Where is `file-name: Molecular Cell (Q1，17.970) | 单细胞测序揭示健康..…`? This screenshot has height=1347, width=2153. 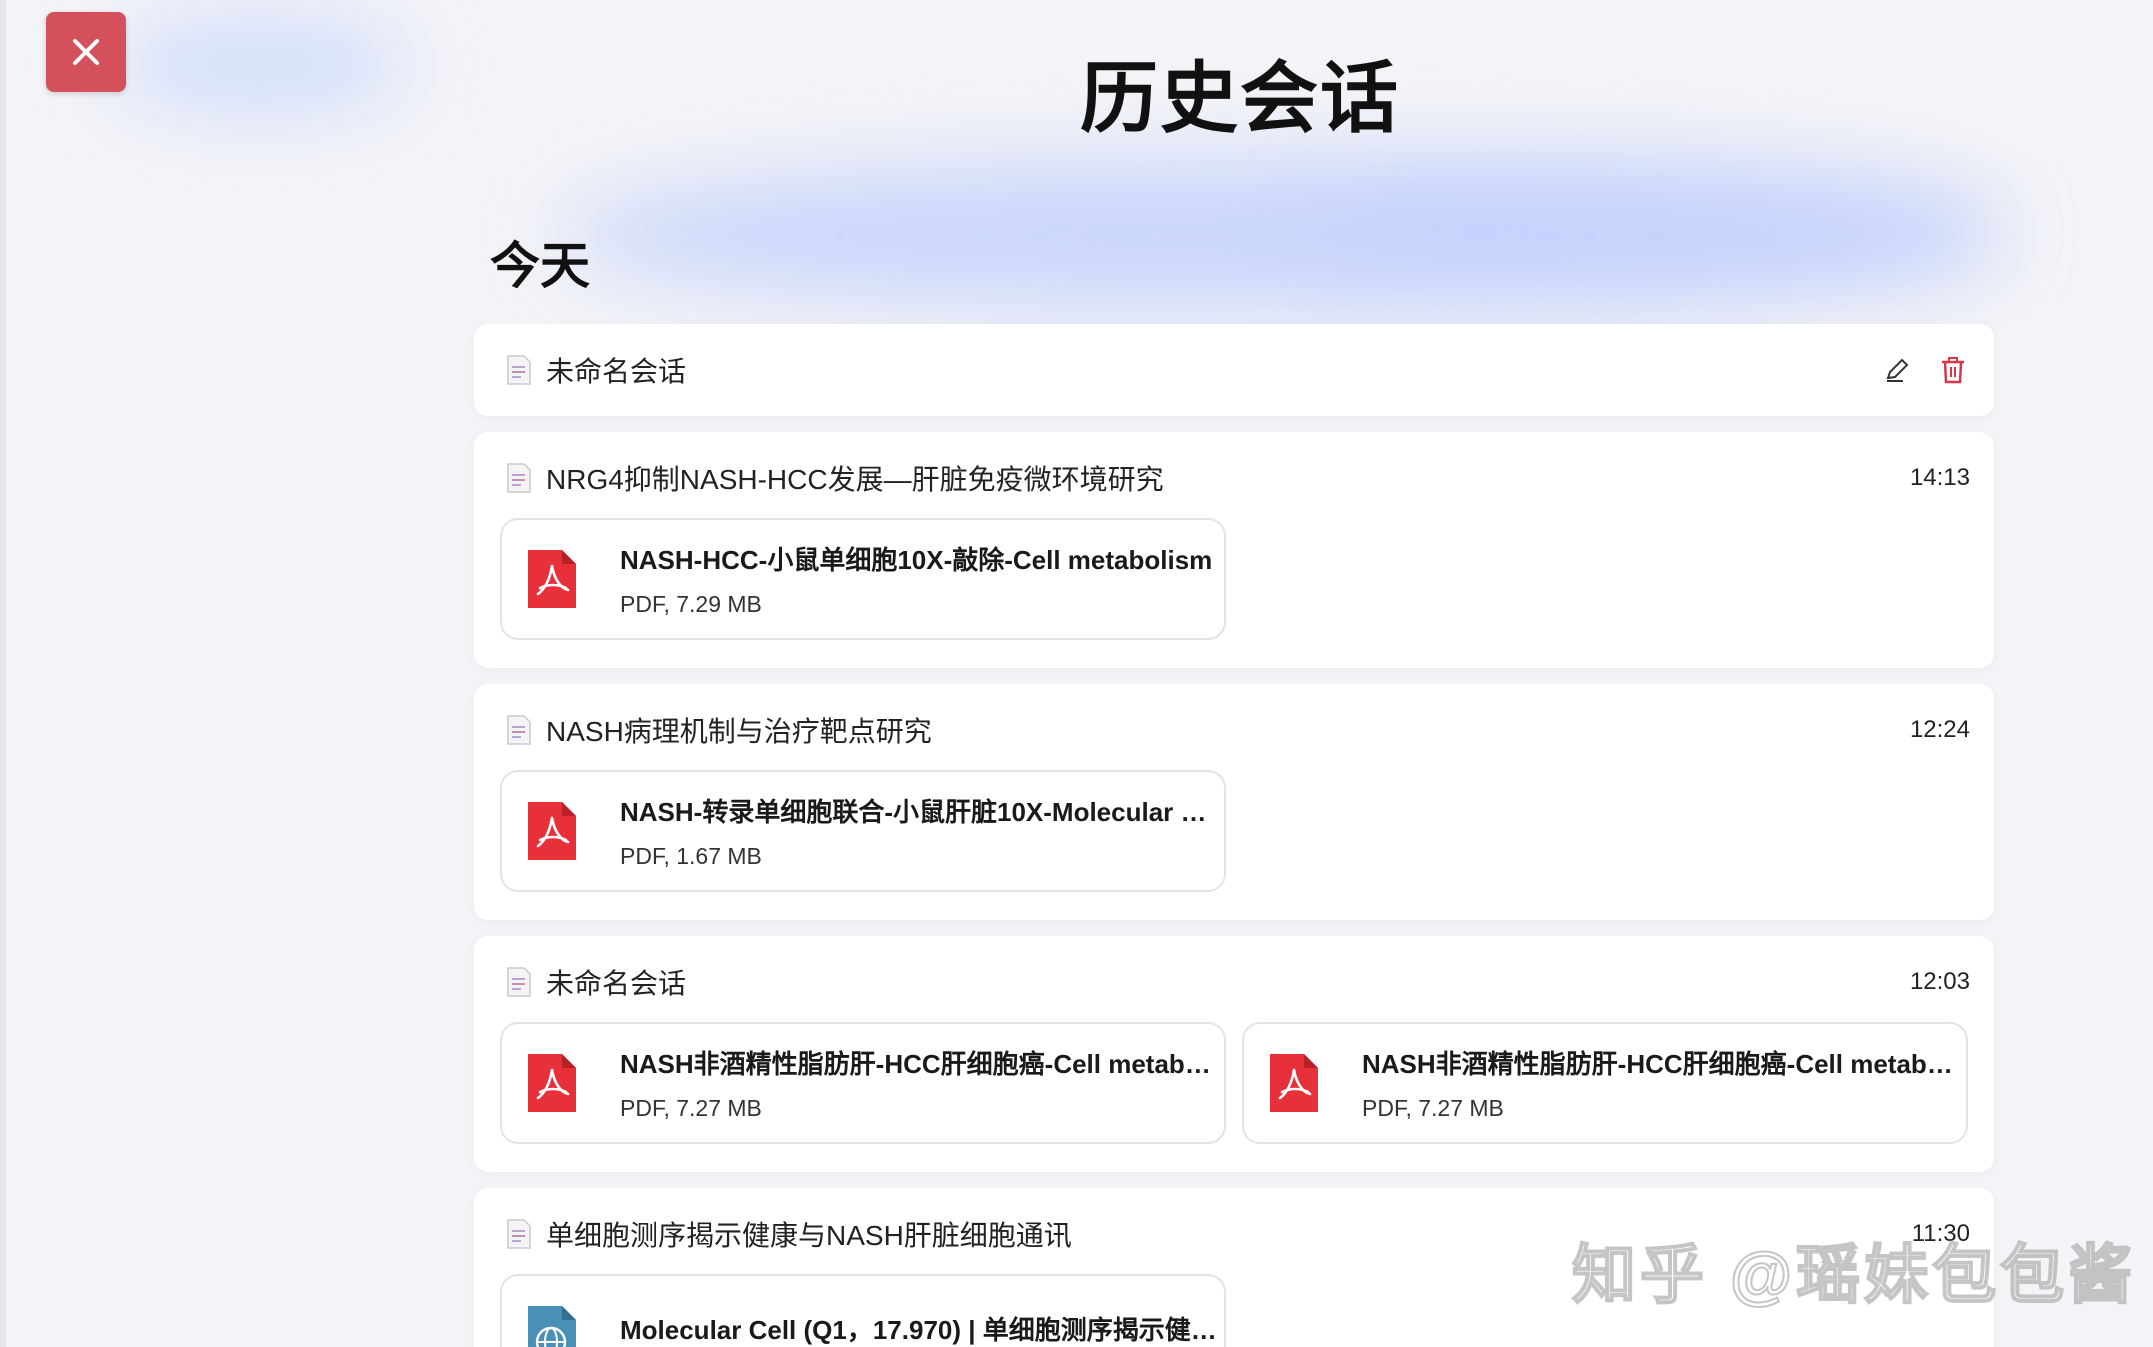
file-name: Molecular Cell (Q1，17.970) | 单细胞测序揭示健康..… is located at coordinates (920, 1329).